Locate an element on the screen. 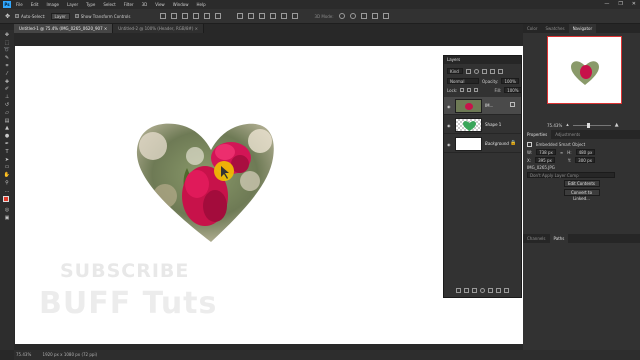 This screenshot has height=360, width=640. menu-help: Help is located at coordinates (200, 4).